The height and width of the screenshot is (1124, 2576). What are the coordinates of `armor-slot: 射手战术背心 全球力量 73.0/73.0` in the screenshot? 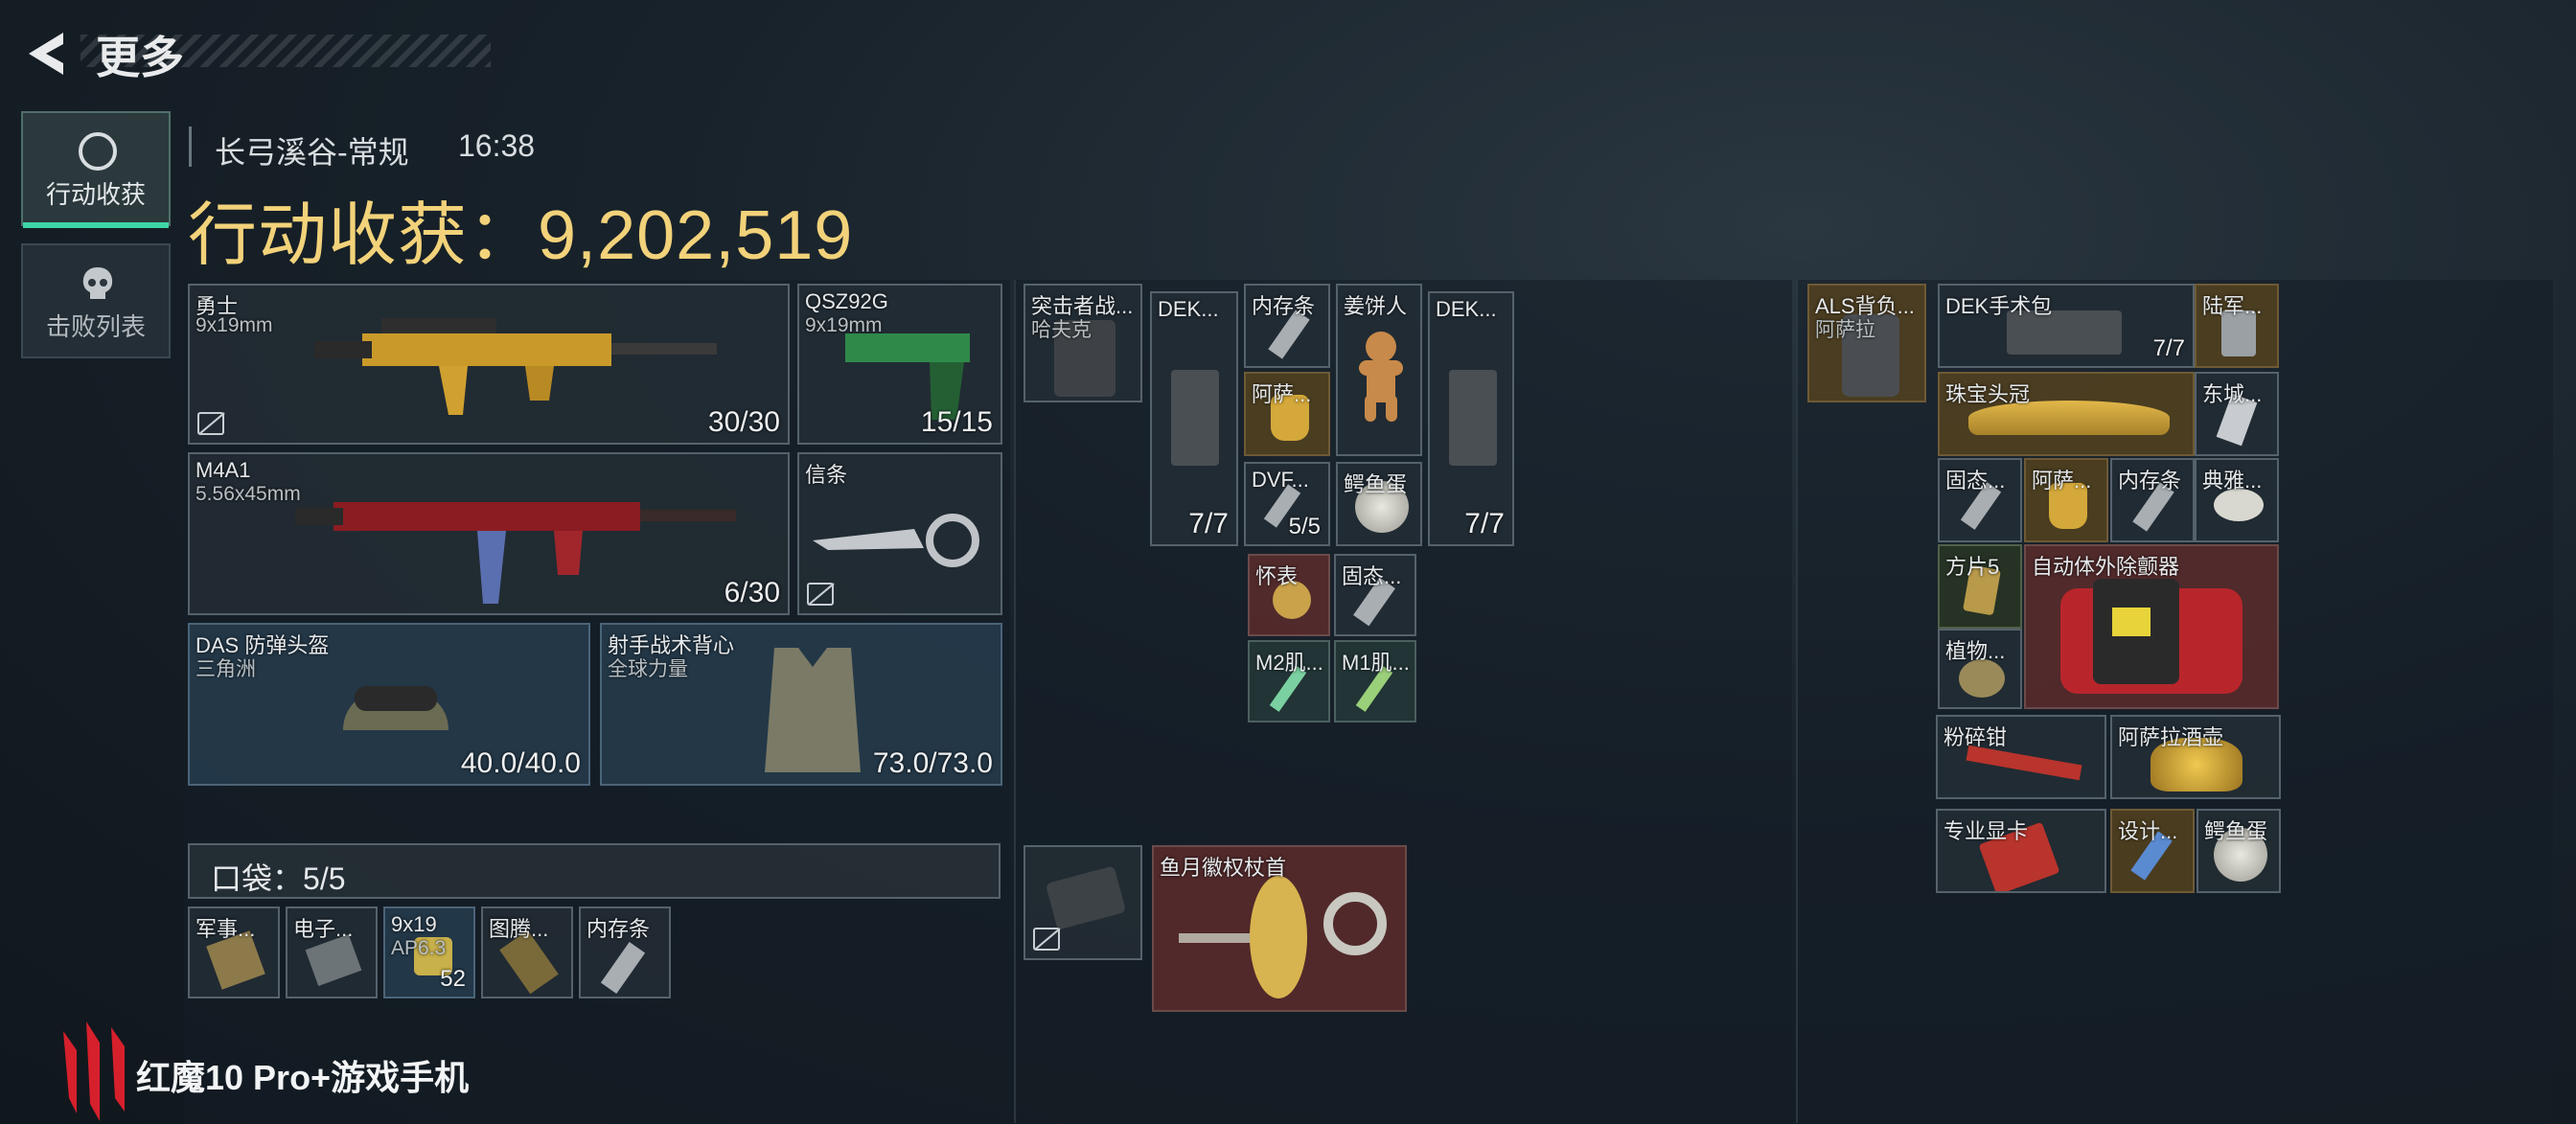 It's located at (801, 704).